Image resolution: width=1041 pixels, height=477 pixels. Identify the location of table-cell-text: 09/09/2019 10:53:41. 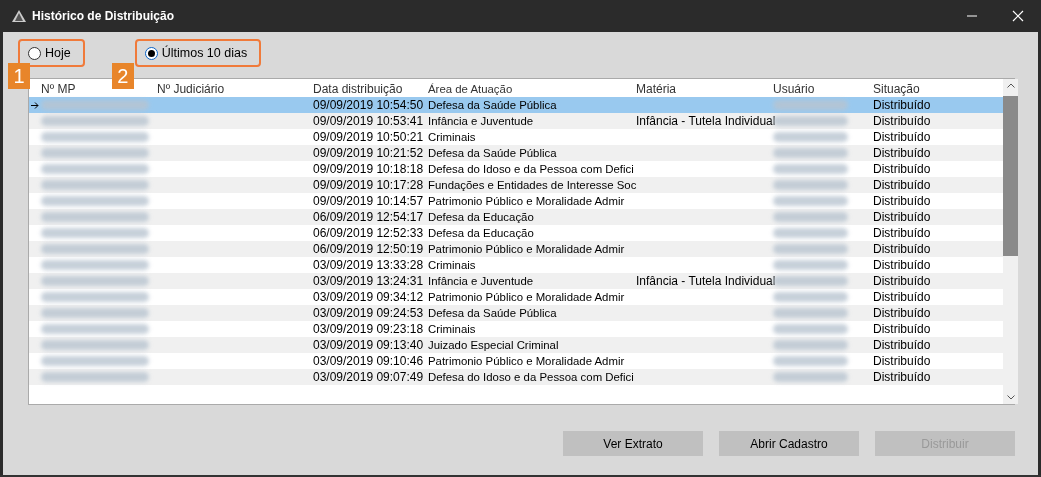
(369, 121).